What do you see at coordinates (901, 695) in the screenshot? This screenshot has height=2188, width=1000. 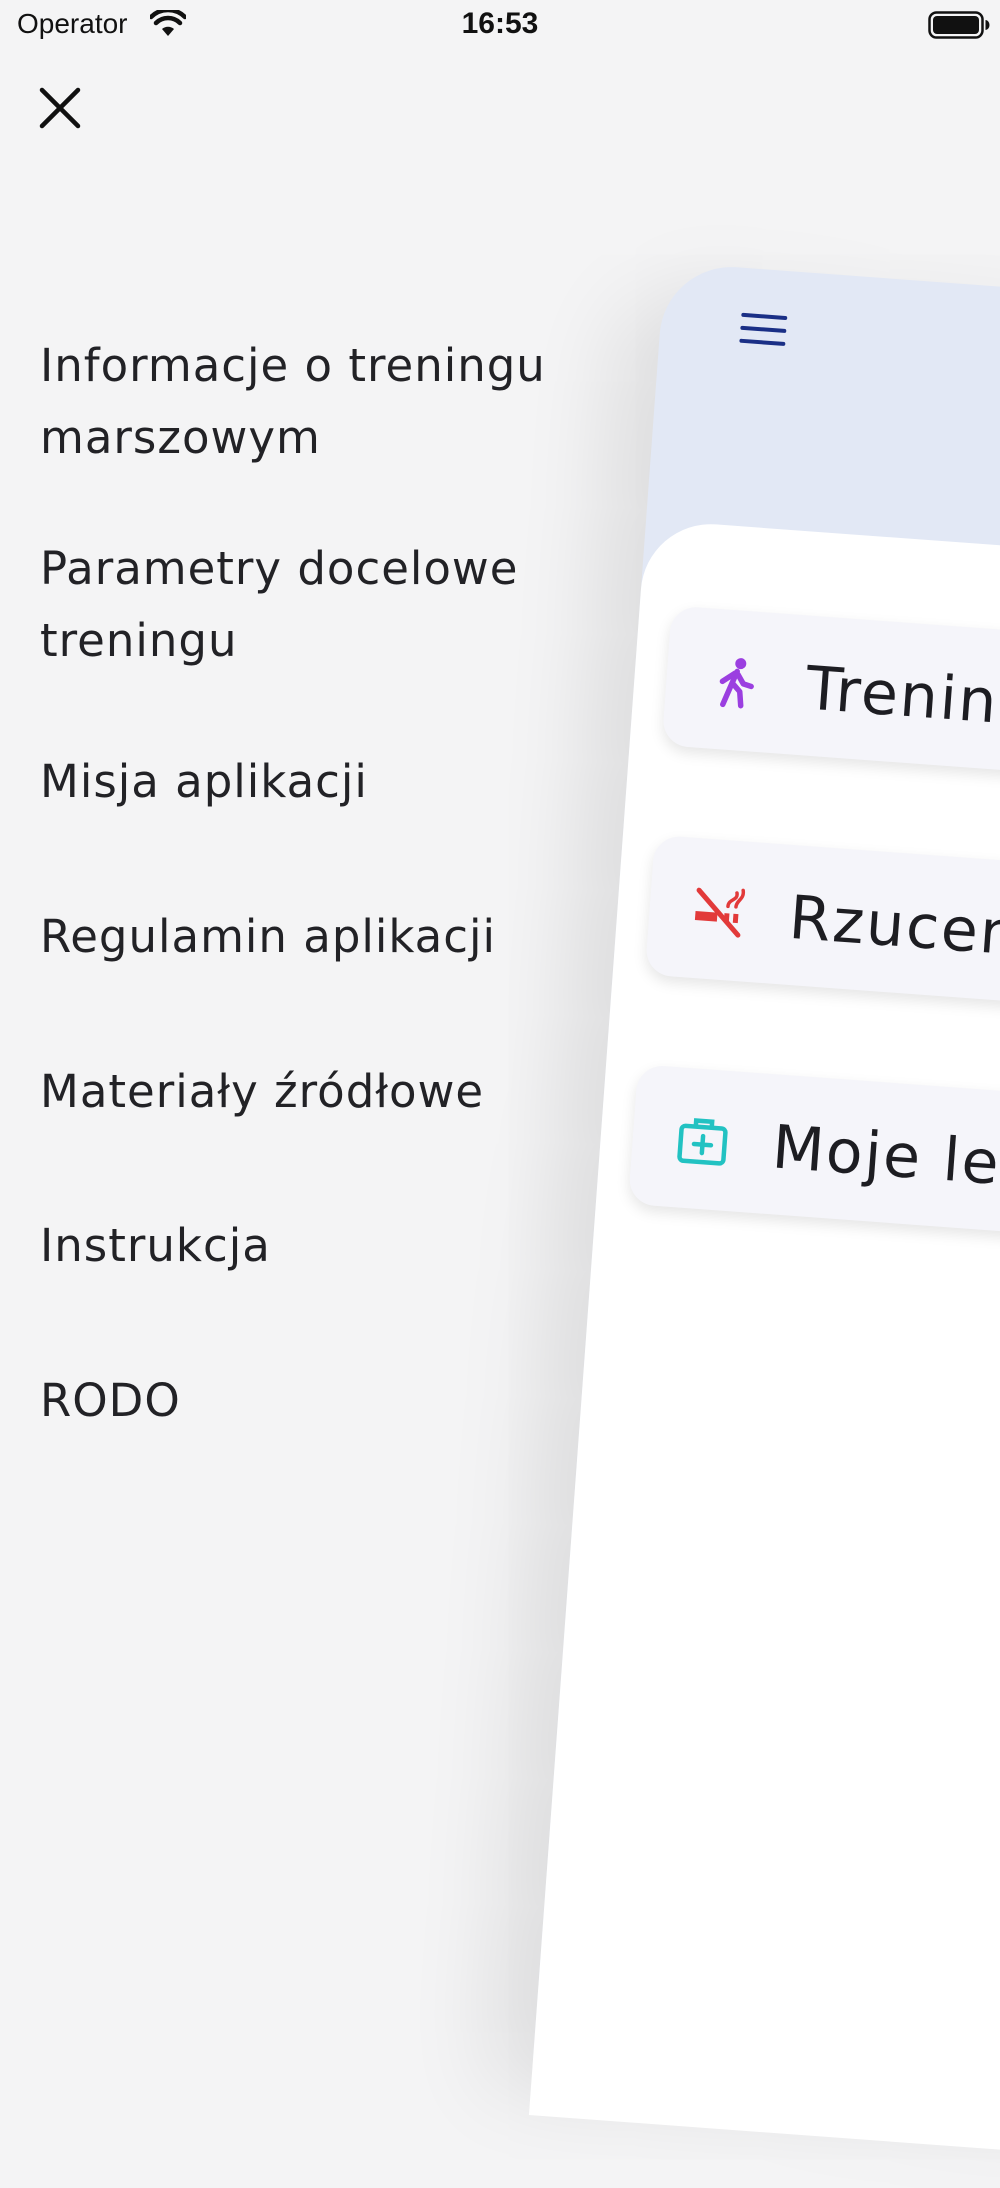 I see `card-training-label: Trenin` at bounding box center [901, 695].